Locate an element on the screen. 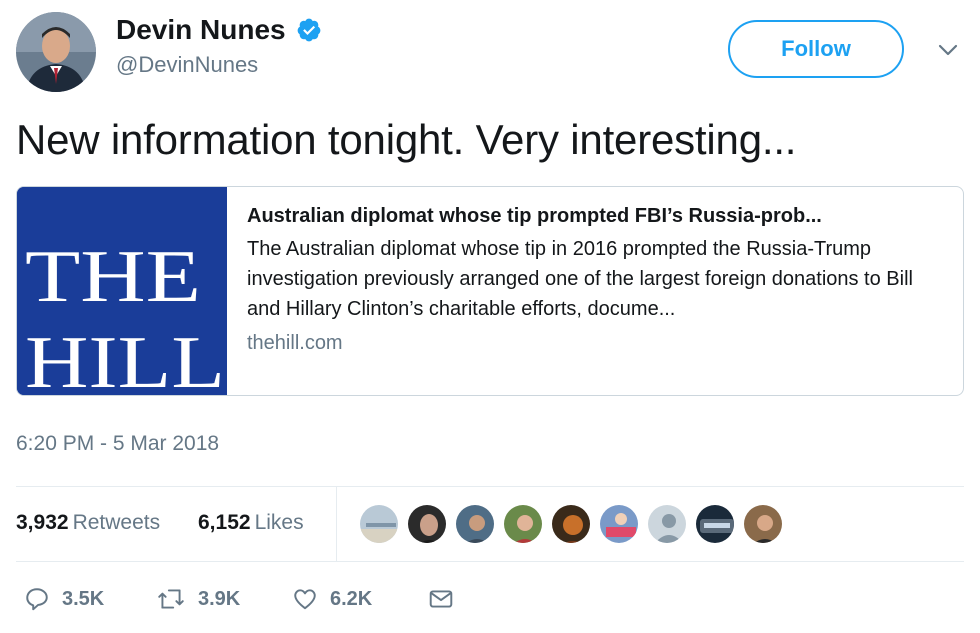 The height and width of the screenshot is (633, 980). retweets-stat: 3,932 Retweets is located at coordinates (88, 523).